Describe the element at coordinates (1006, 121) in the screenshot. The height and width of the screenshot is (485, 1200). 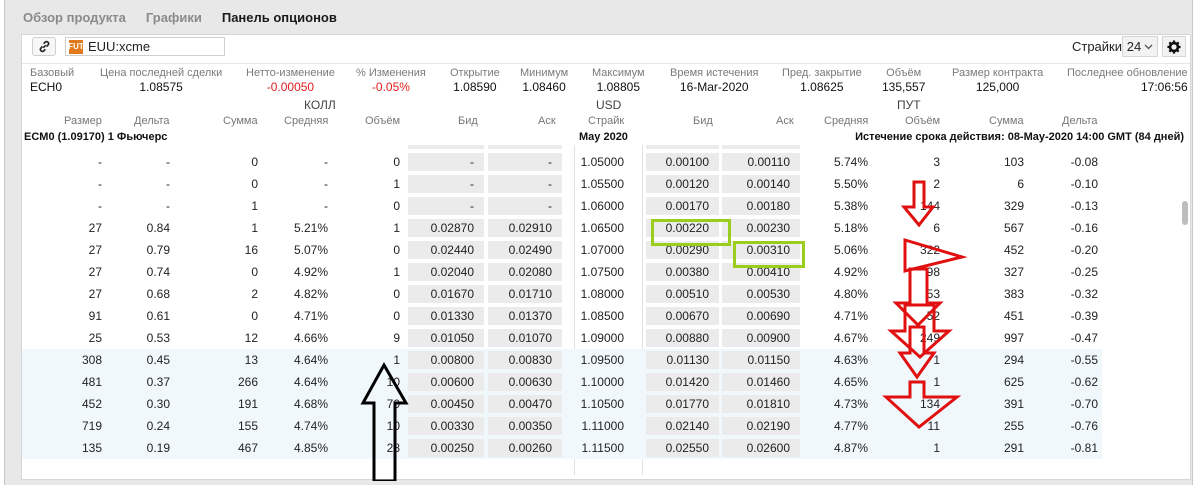
I see `column-header-put-total: Сумма` at that location.